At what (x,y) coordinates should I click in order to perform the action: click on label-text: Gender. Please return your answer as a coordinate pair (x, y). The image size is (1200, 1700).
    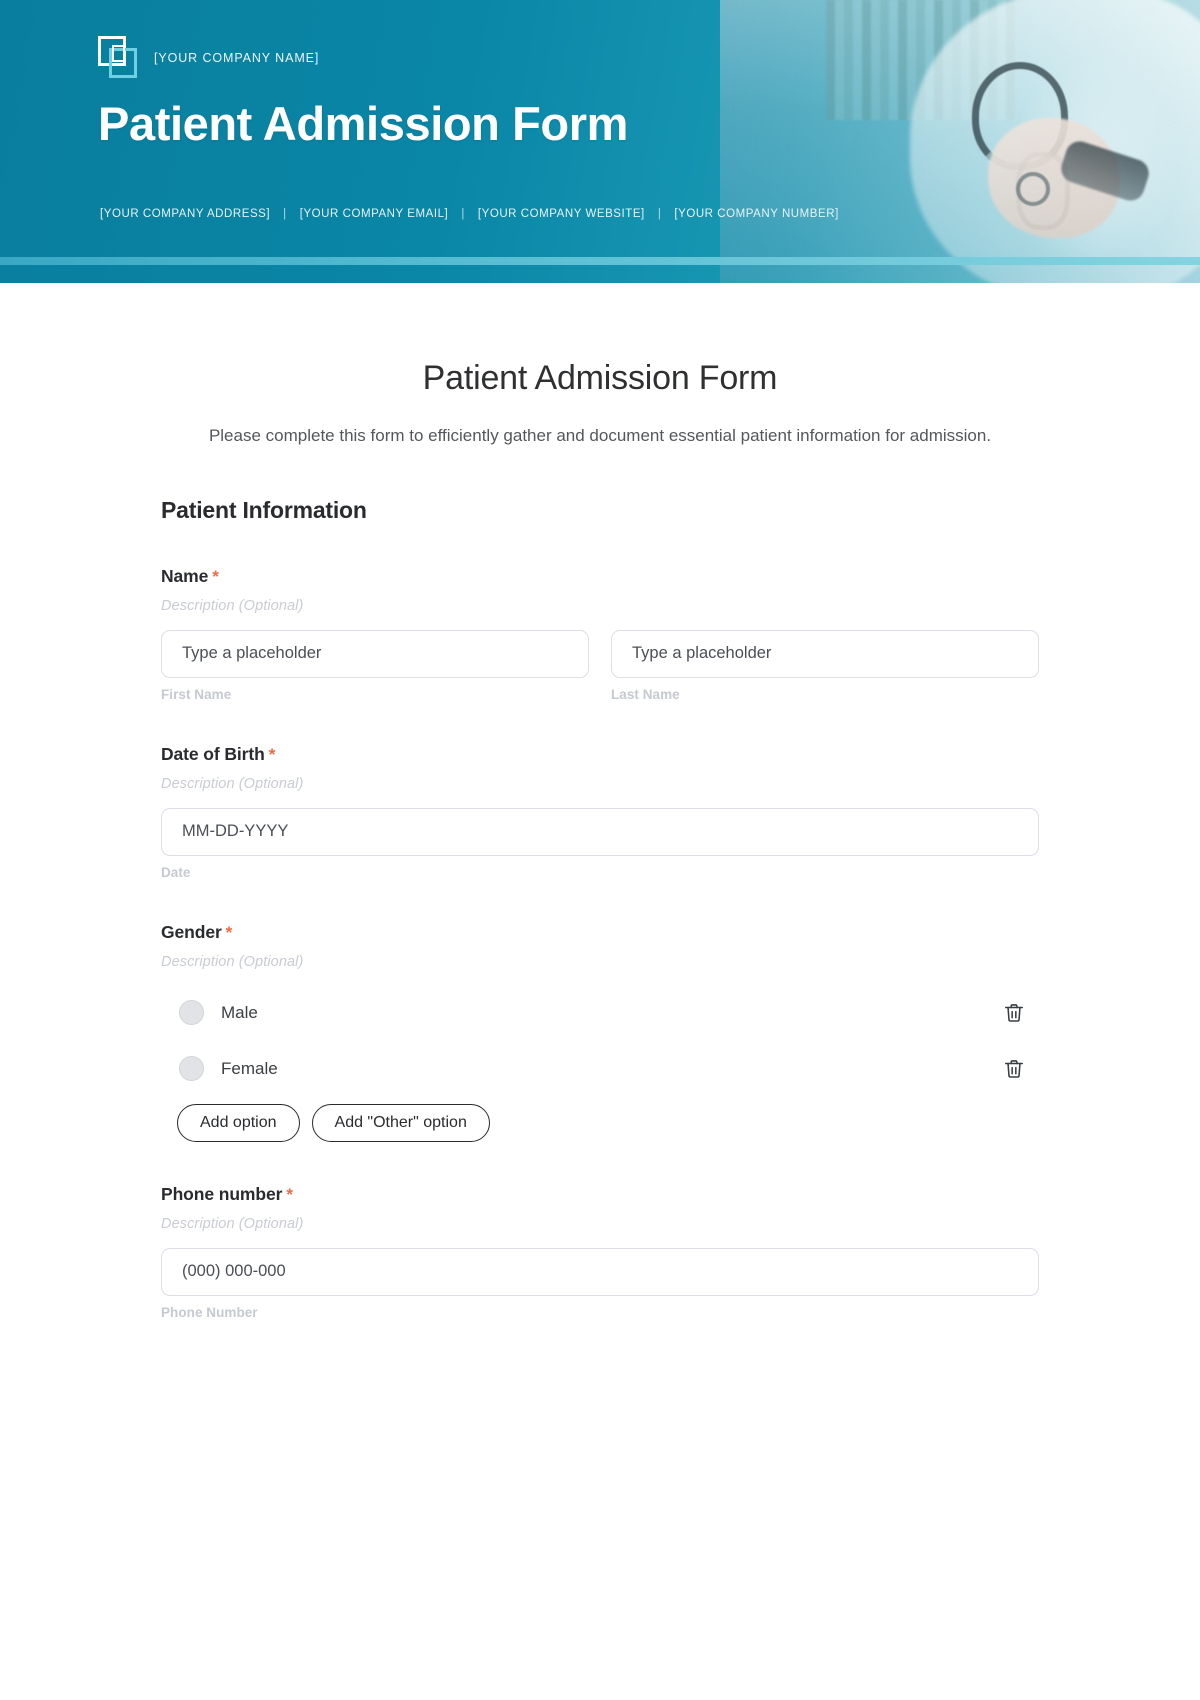
    Looking at the image, I should click on (191, 931).